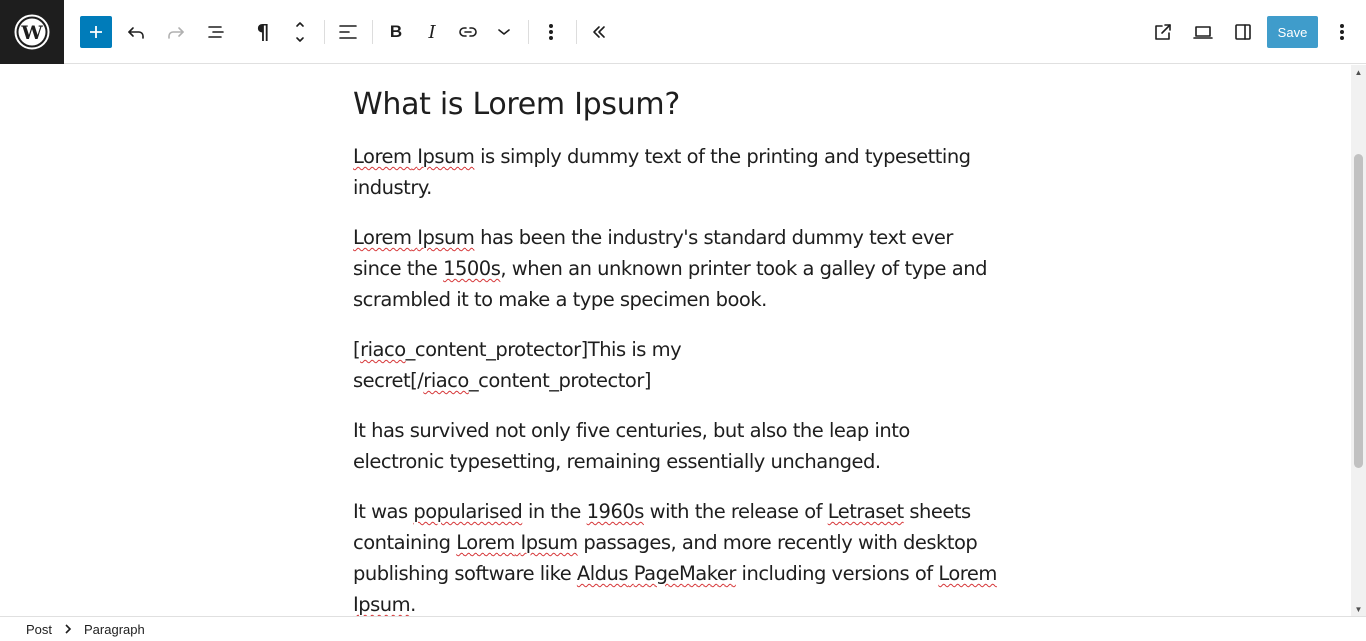  I want to click on paragraph-text: including versions of, so click(837, 573).